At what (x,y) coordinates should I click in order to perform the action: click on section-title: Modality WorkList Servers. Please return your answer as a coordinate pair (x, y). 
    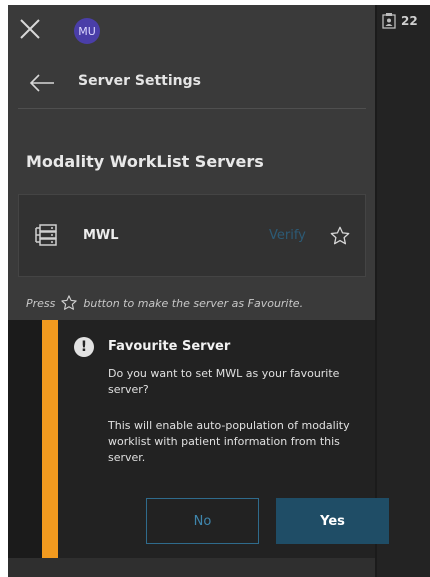
    Looking at the image, I should click on (145, 161).